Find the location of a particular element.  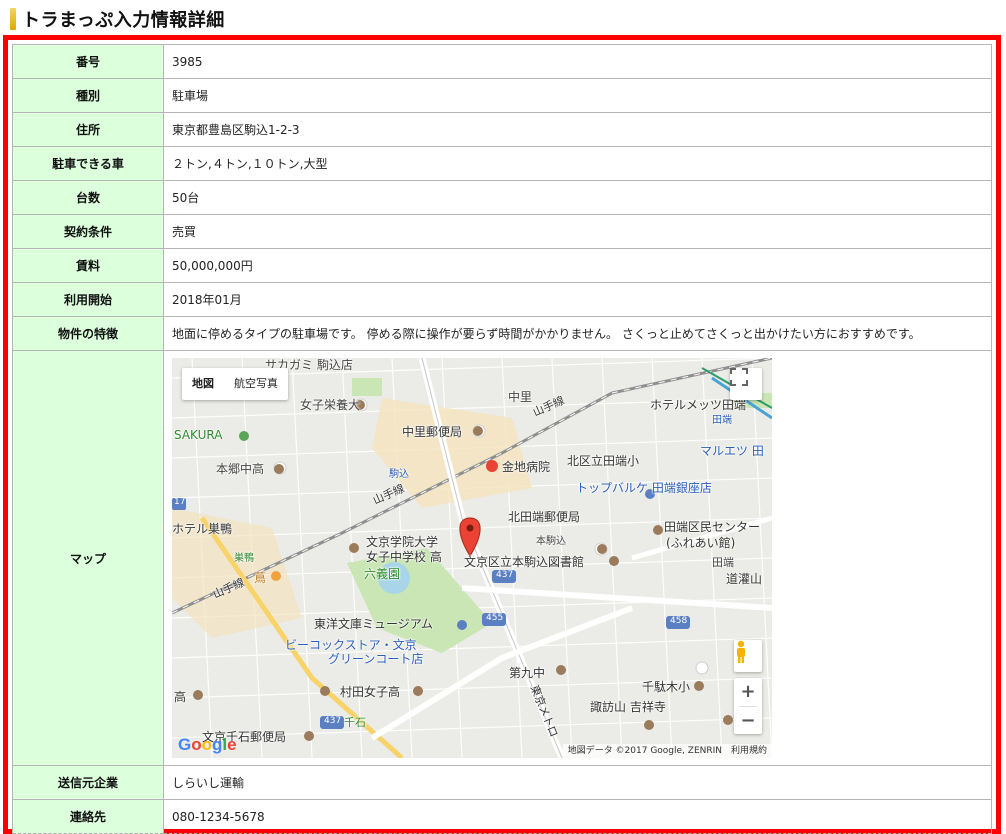

page-title: トラまっぷ入力情報詳細 is located at coordinates (117, 19).